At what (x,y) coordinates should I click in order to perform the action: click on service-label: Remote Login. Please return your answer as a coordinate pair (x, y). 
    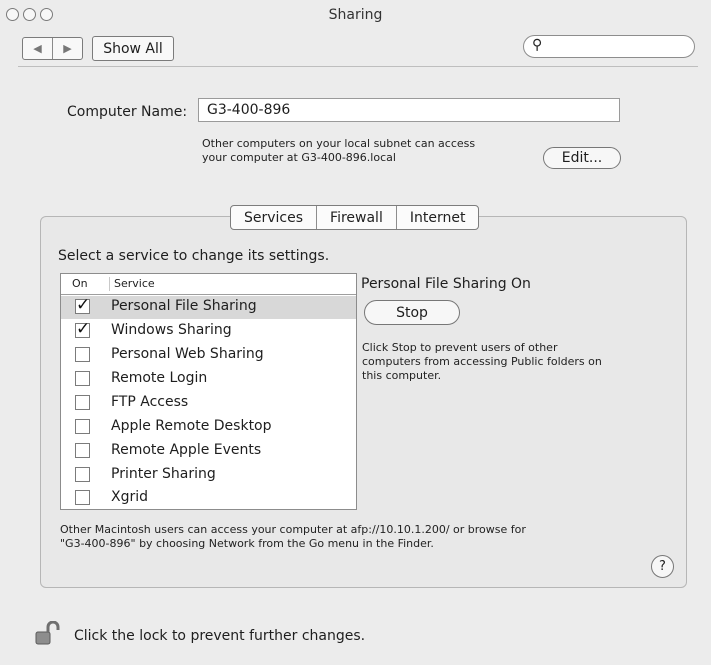
    Looking at the image, I should click on (159, 378).